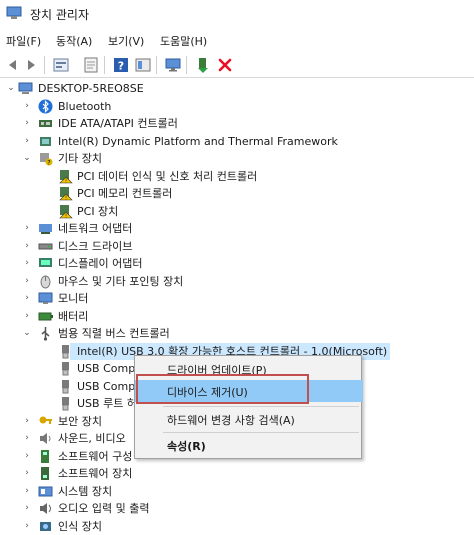 Image resolution: width=474 pixels, height=535 pixels. I want to click on bluetooth-icon, so click(45, 106).